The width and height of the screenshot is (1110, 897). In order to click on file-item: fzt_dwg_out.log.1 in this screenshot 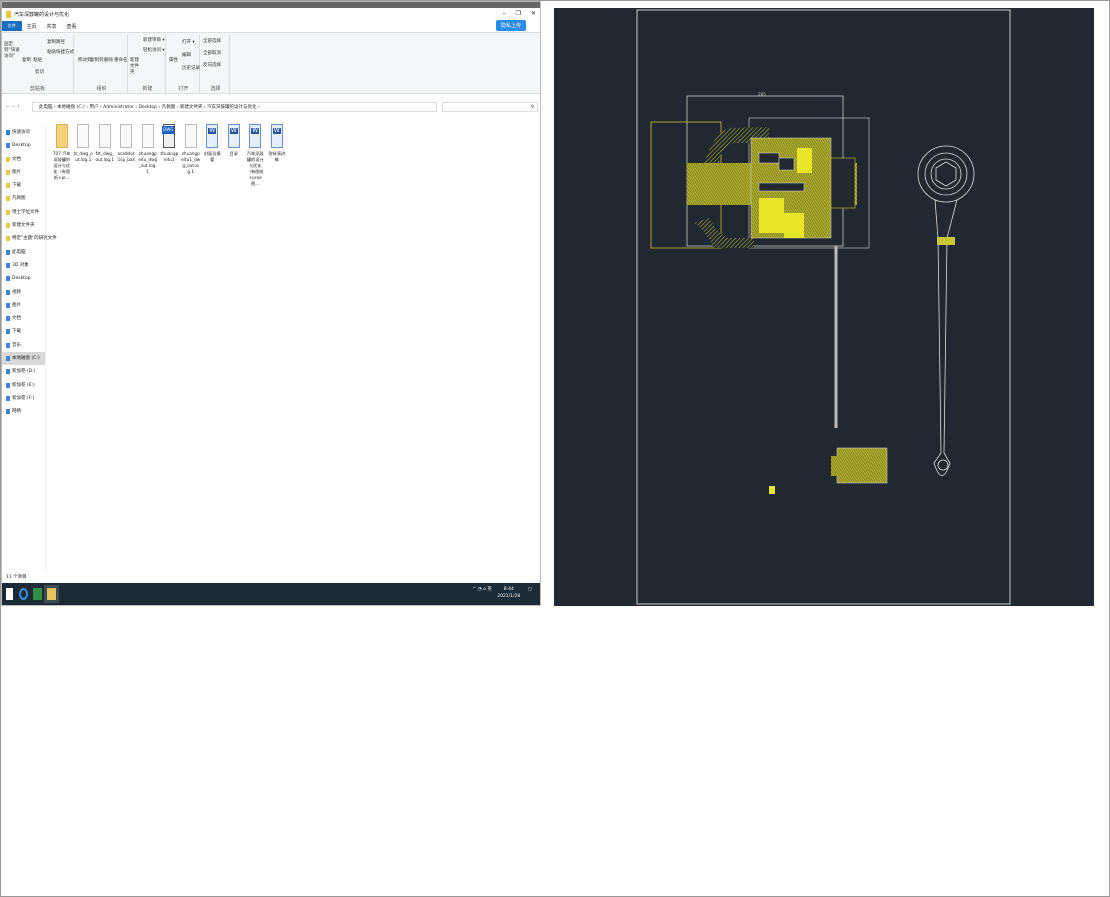, I will do `click(105, 155)`.